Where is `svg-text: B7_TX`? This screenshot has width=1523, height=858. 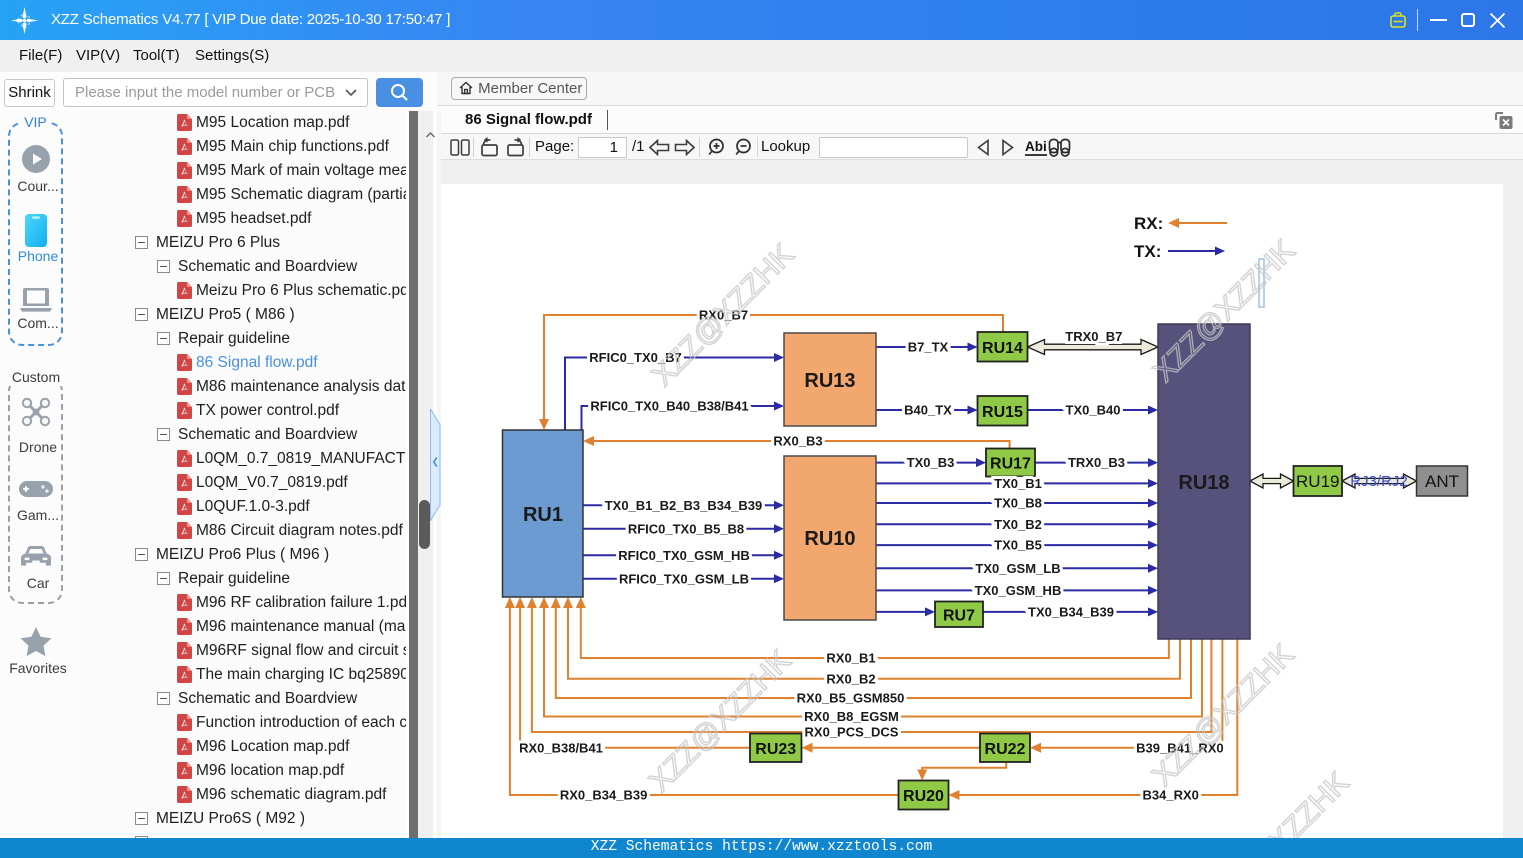 svg-text: B7_TX is located at coordinates (928, 347).